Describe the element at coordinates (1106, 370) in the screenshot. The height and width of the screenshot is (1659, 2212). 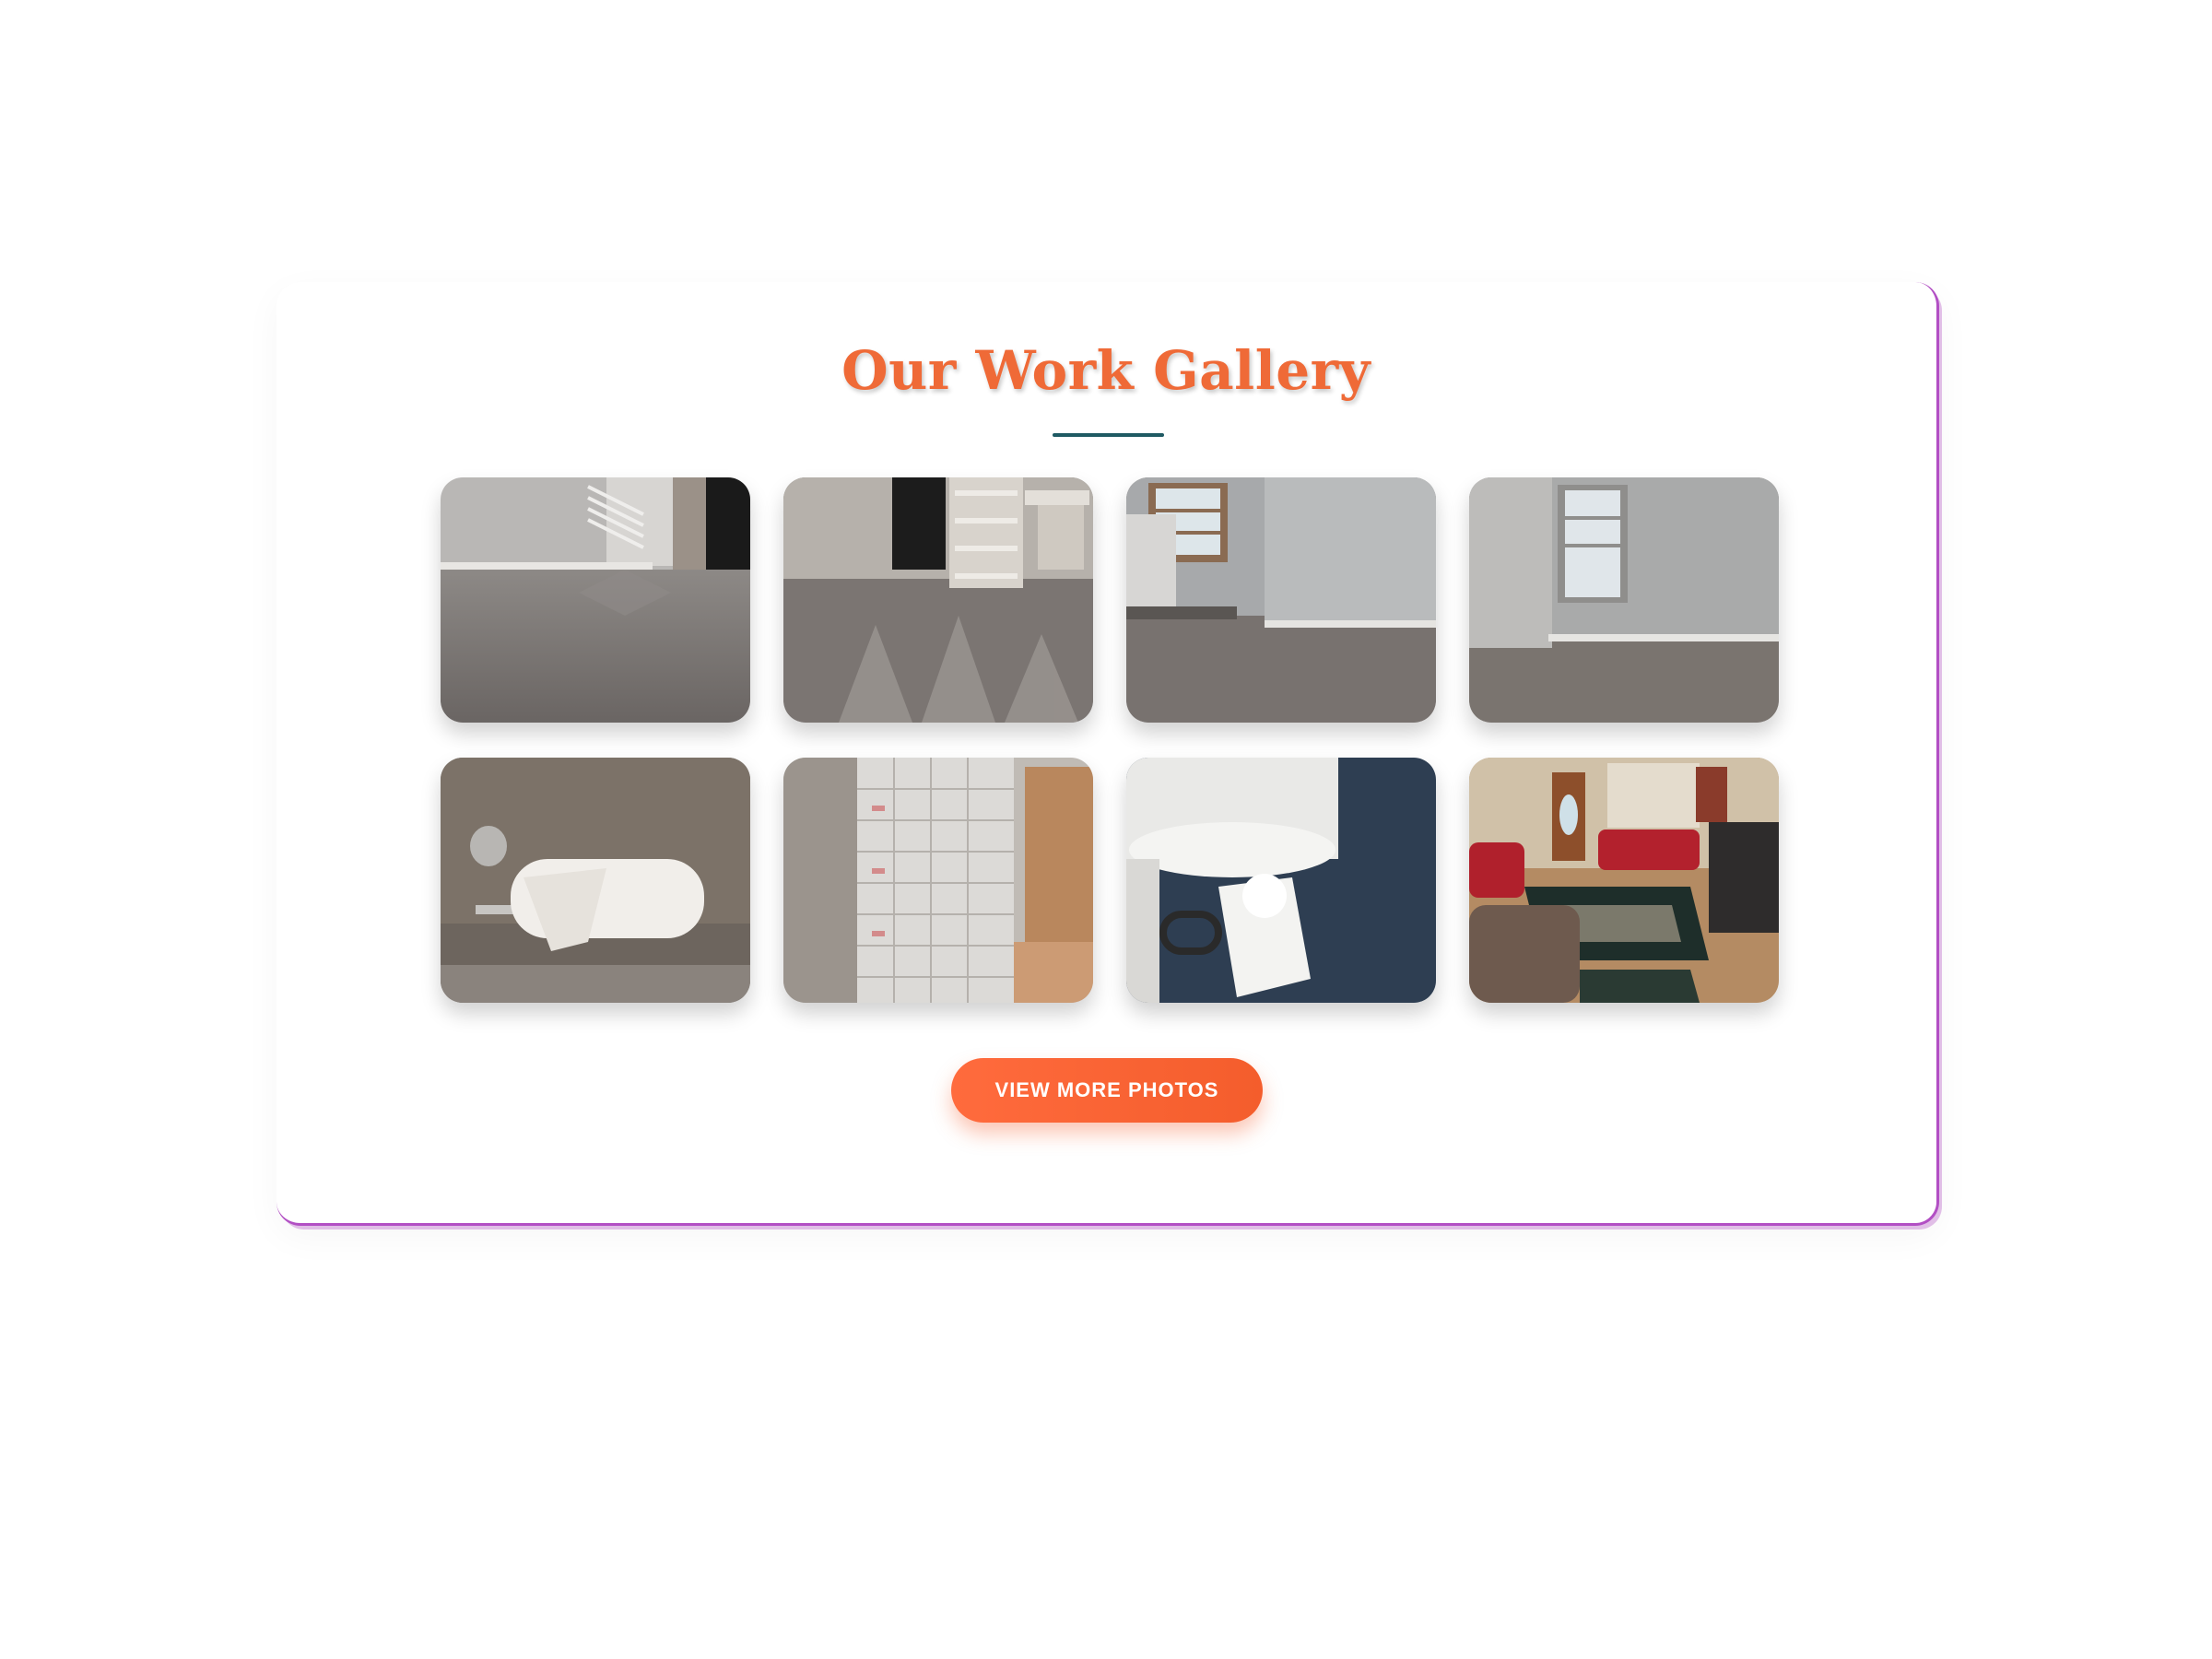
I see `gallery-title: Our Work Gallery` at that location.